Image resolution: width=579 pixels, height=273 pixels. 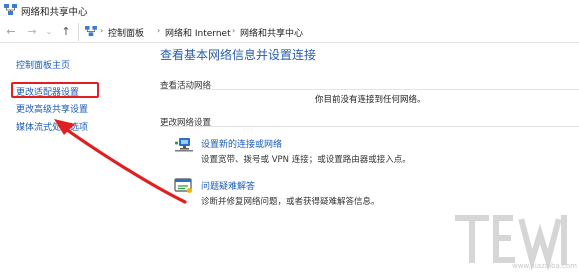 What do you see at coordinates (183, 185) in the screenshot?
I see `troubleshoot-icon` at bounding box center [183, 185].